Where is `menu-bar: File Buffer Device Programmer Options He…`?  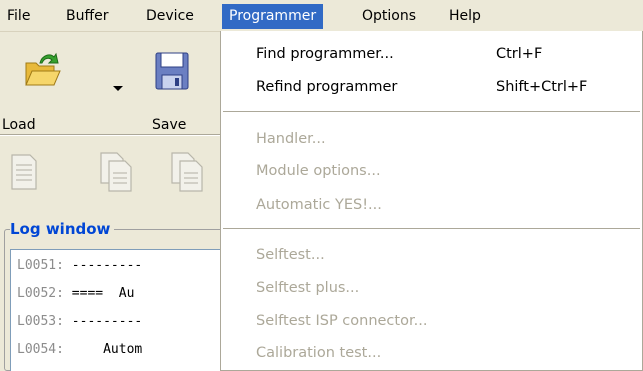 menu-bar: File Buffer Device Programmer Options He… is located at coordinates (321, 16).